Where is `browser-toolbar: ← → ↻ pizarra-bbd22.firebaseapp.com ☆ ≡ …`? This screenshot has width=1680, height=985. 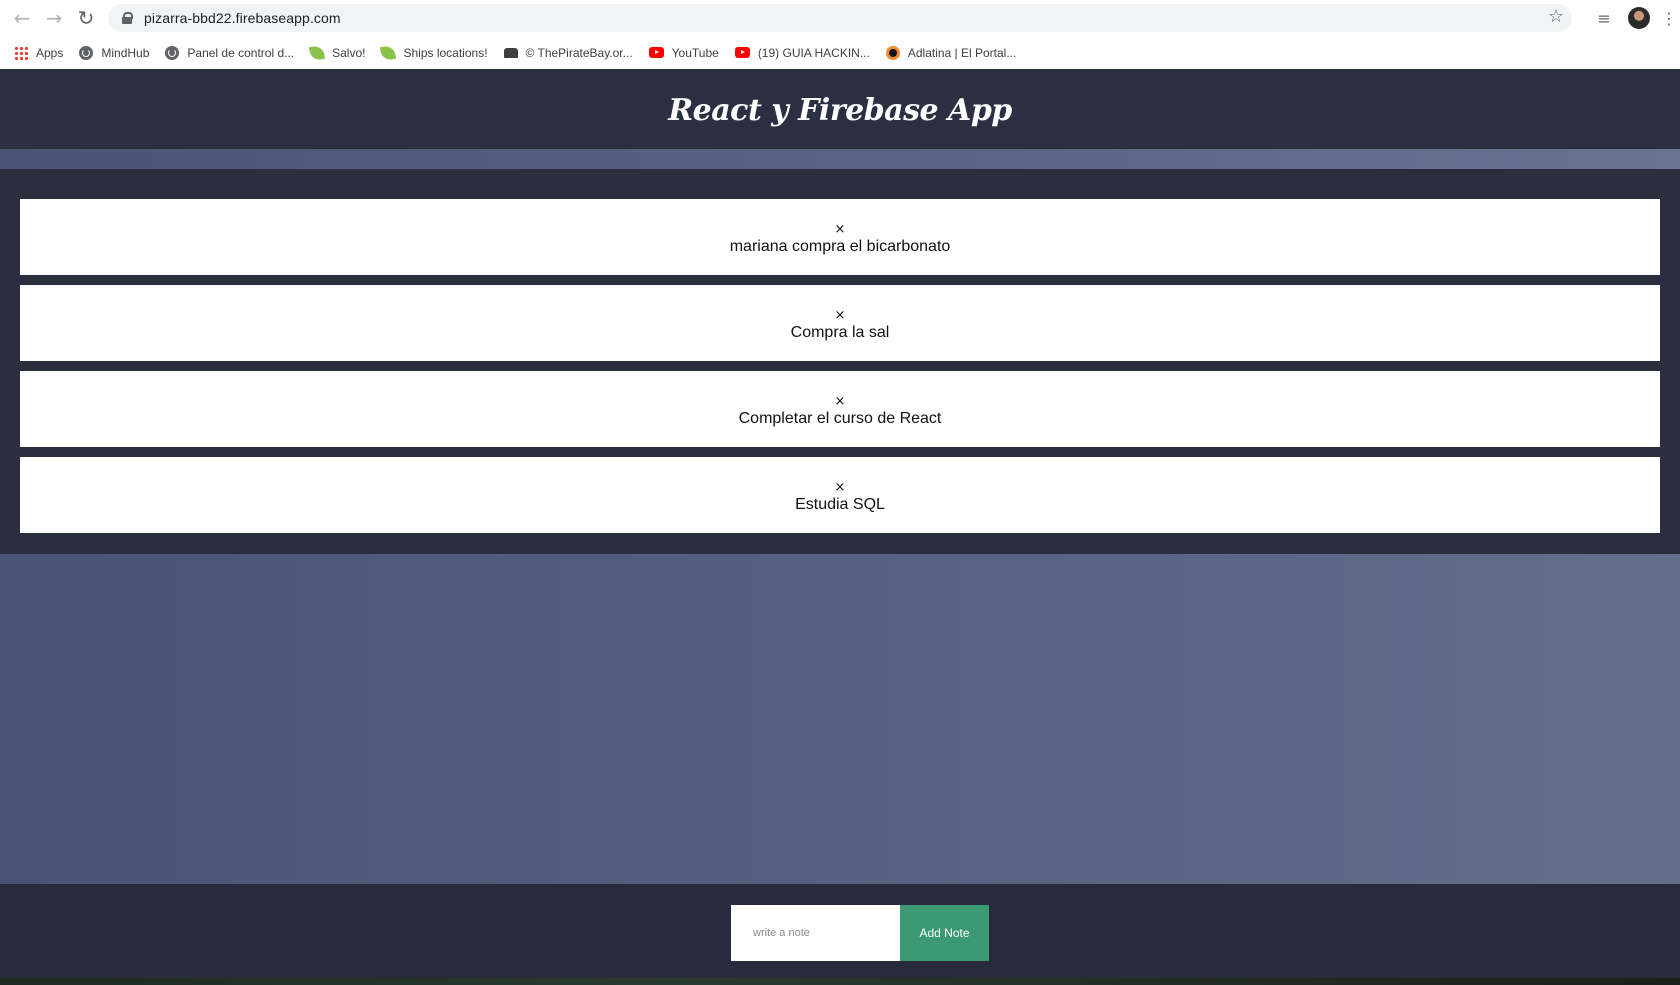 browser-toolbar: ← → ↻ pizarra-bbd22.firebaseapp.com ☆ ≡ … is located at coordinates (840, 18).